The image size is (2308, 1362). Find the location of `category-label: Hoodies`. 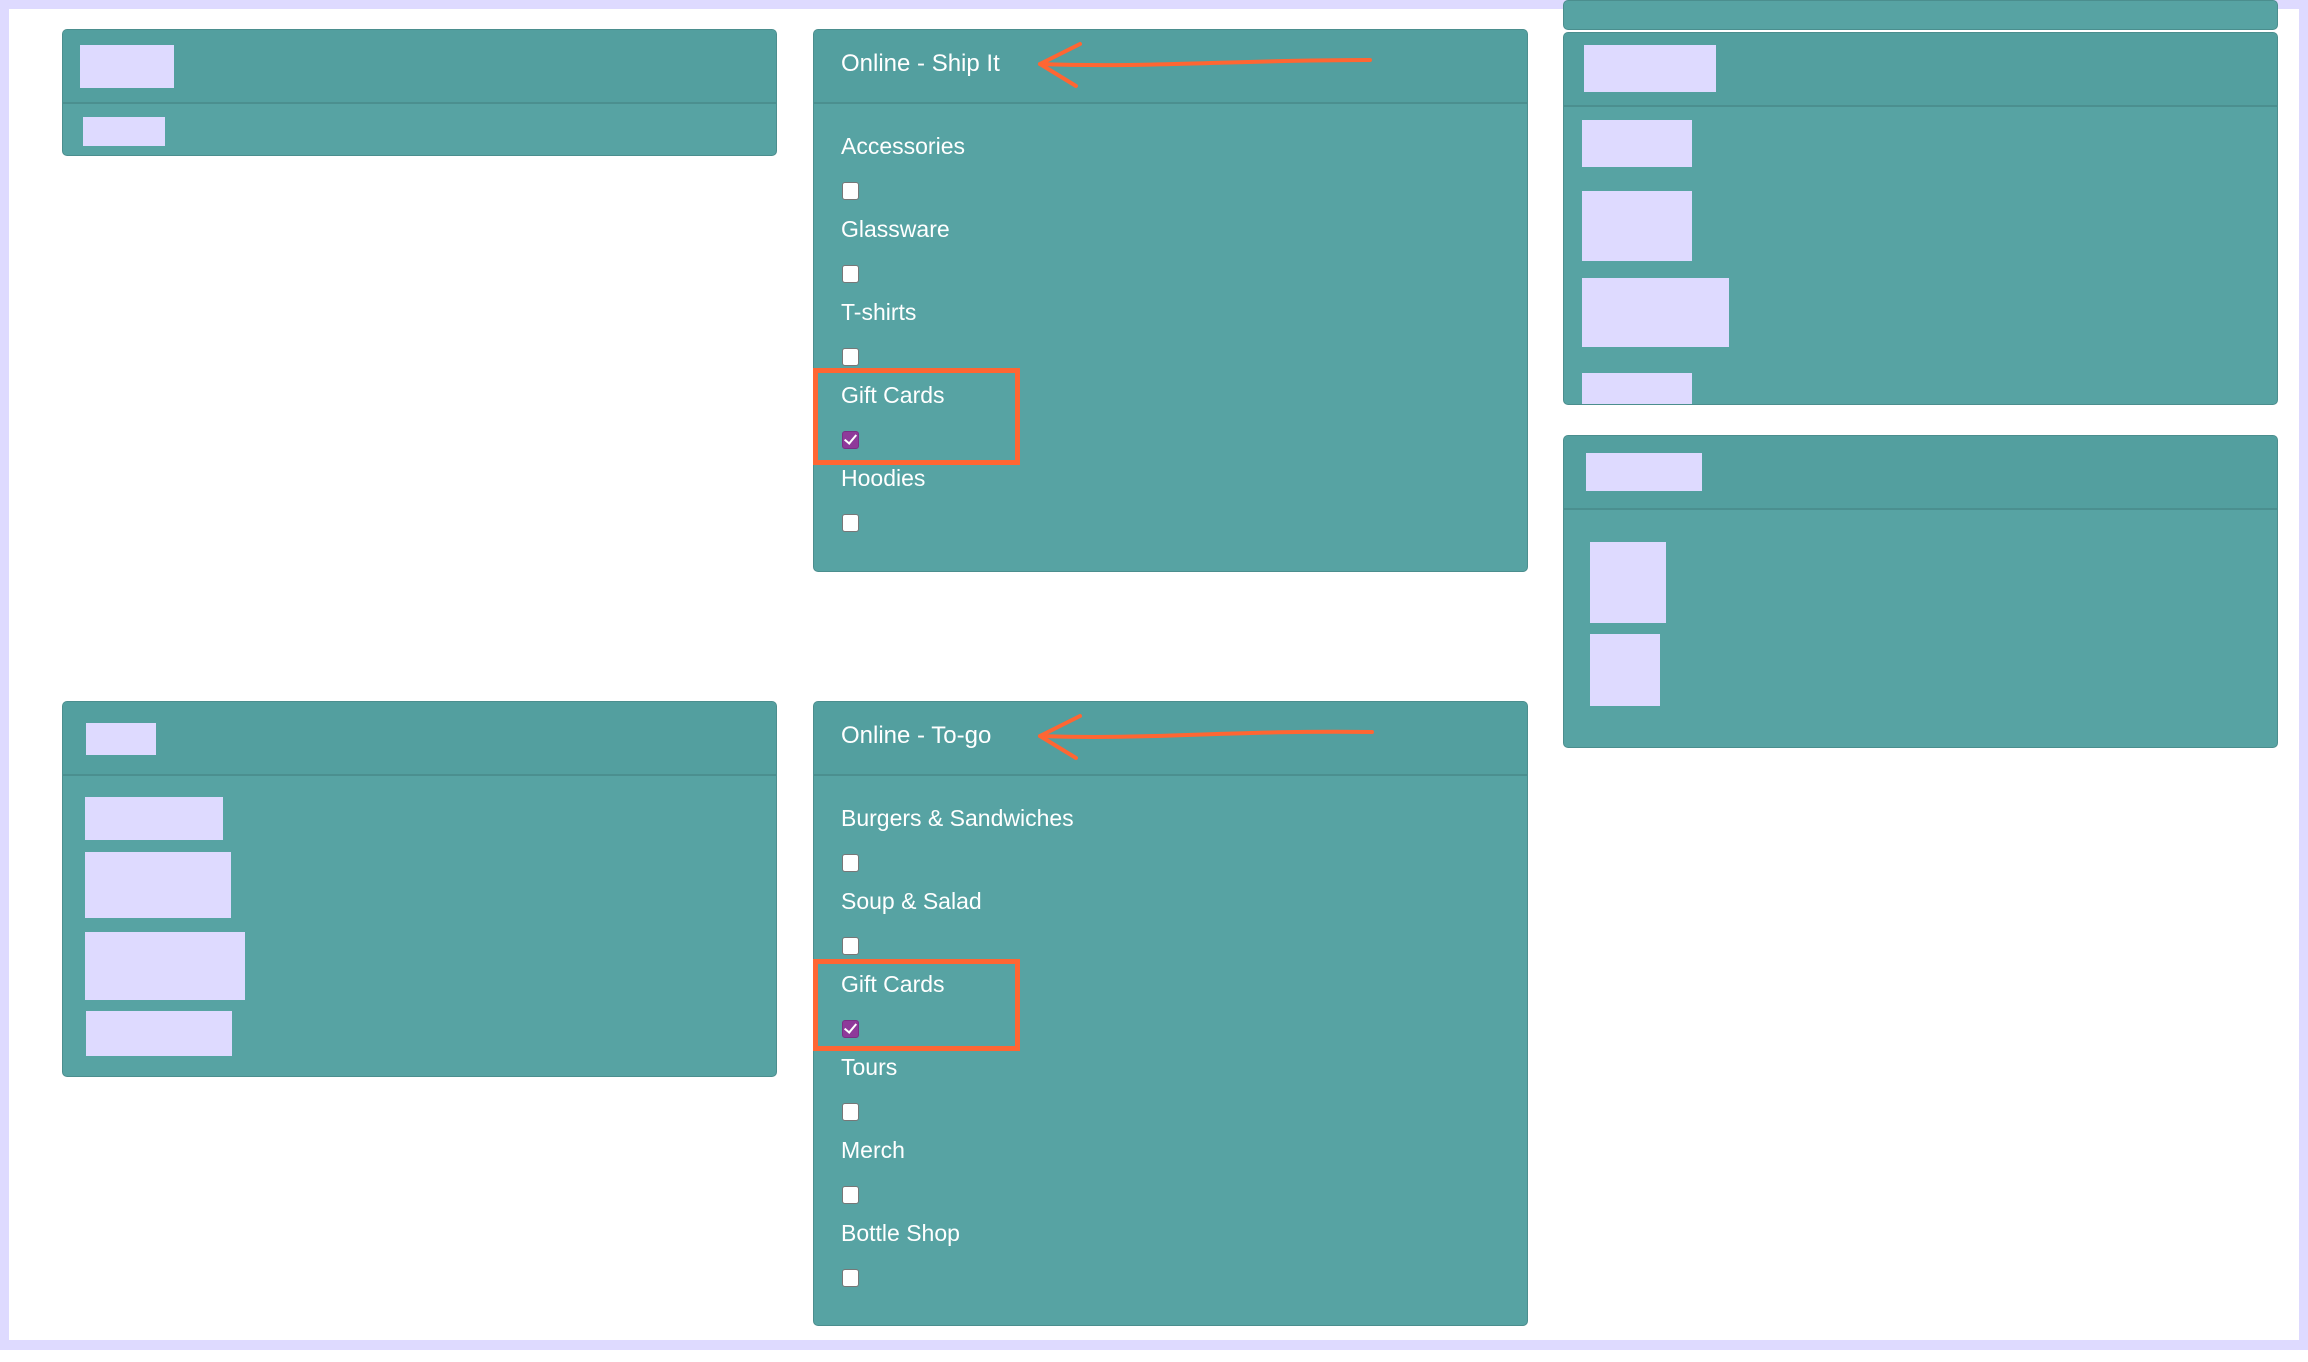

category-label: Hoodies is located at coordinates (883, 478).